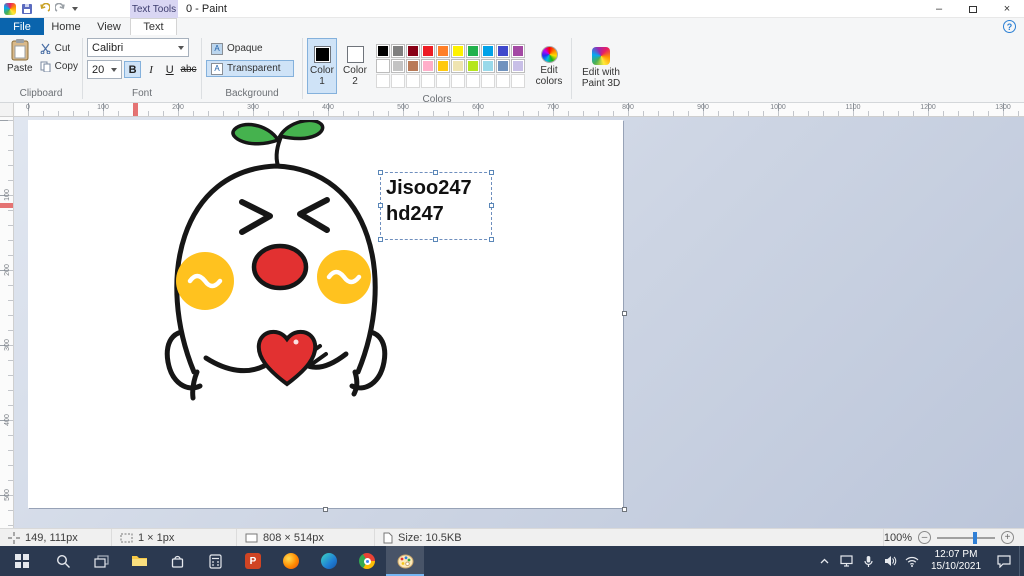  Describe the element at coordinates (624, 509) in the screenshot. I see `canvas-resize-handle-corner` at that location.